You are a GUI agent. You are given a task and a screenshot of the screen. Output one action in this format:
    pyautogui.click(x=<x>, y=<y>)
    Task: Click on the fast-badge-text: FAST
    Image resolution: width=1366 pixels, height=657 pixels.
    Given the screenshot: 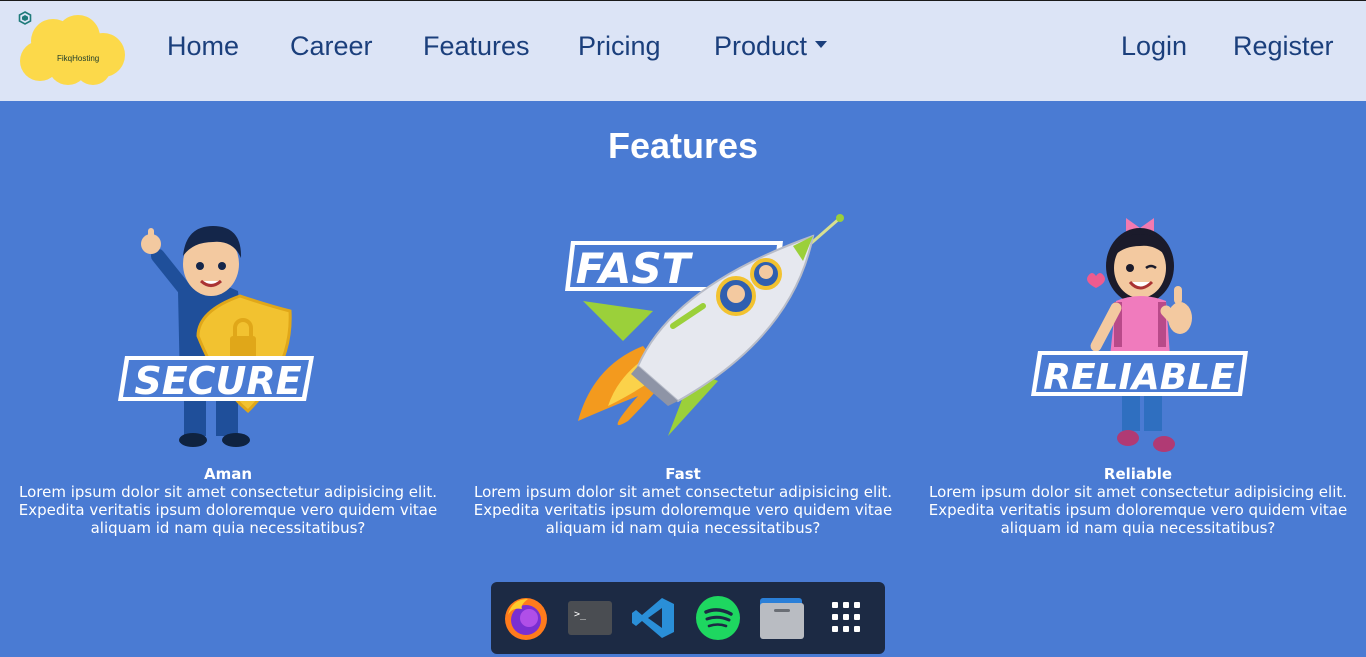 What is the action you would take?
    pyautogui.click(x=635, y=268)
    